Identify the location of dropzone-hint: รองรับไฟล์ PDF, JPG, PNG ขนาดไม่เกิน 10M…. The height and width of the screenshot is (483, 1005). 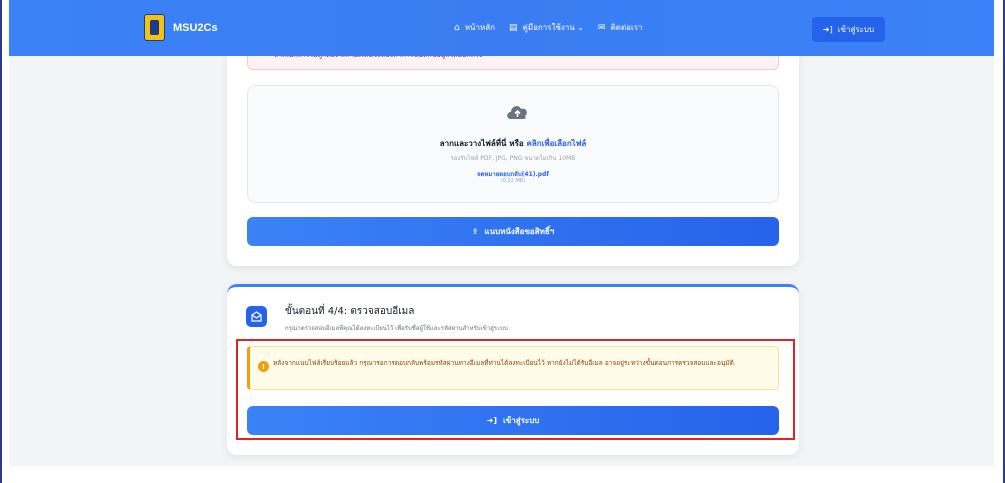
(513, 158).